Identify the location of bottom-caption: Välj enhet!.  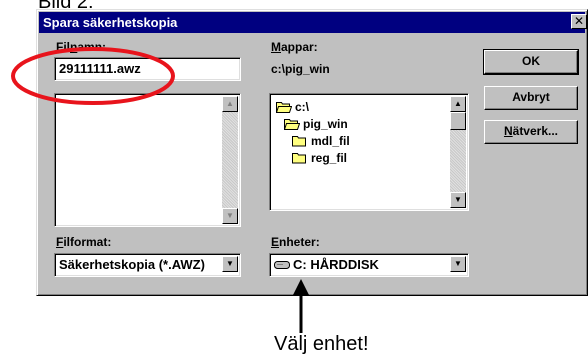
(321, 344).